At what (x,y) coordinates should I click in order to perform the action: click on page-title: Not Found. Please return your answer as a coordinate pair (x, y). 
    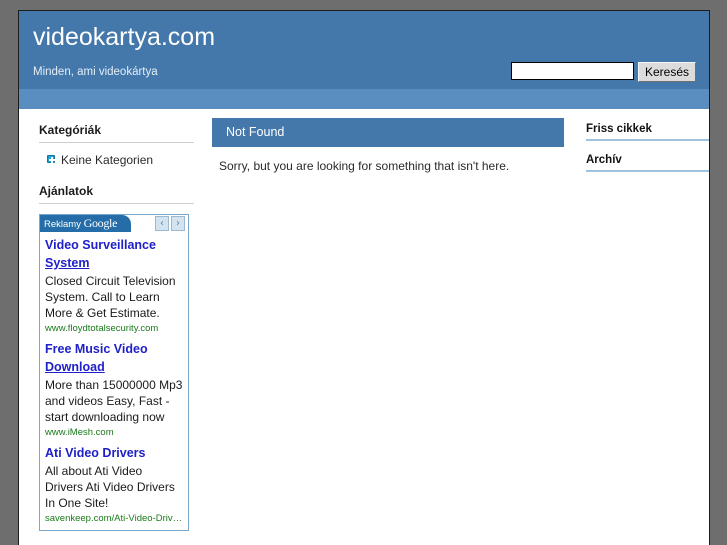
    Looking at the image, I should click on (388, 132).